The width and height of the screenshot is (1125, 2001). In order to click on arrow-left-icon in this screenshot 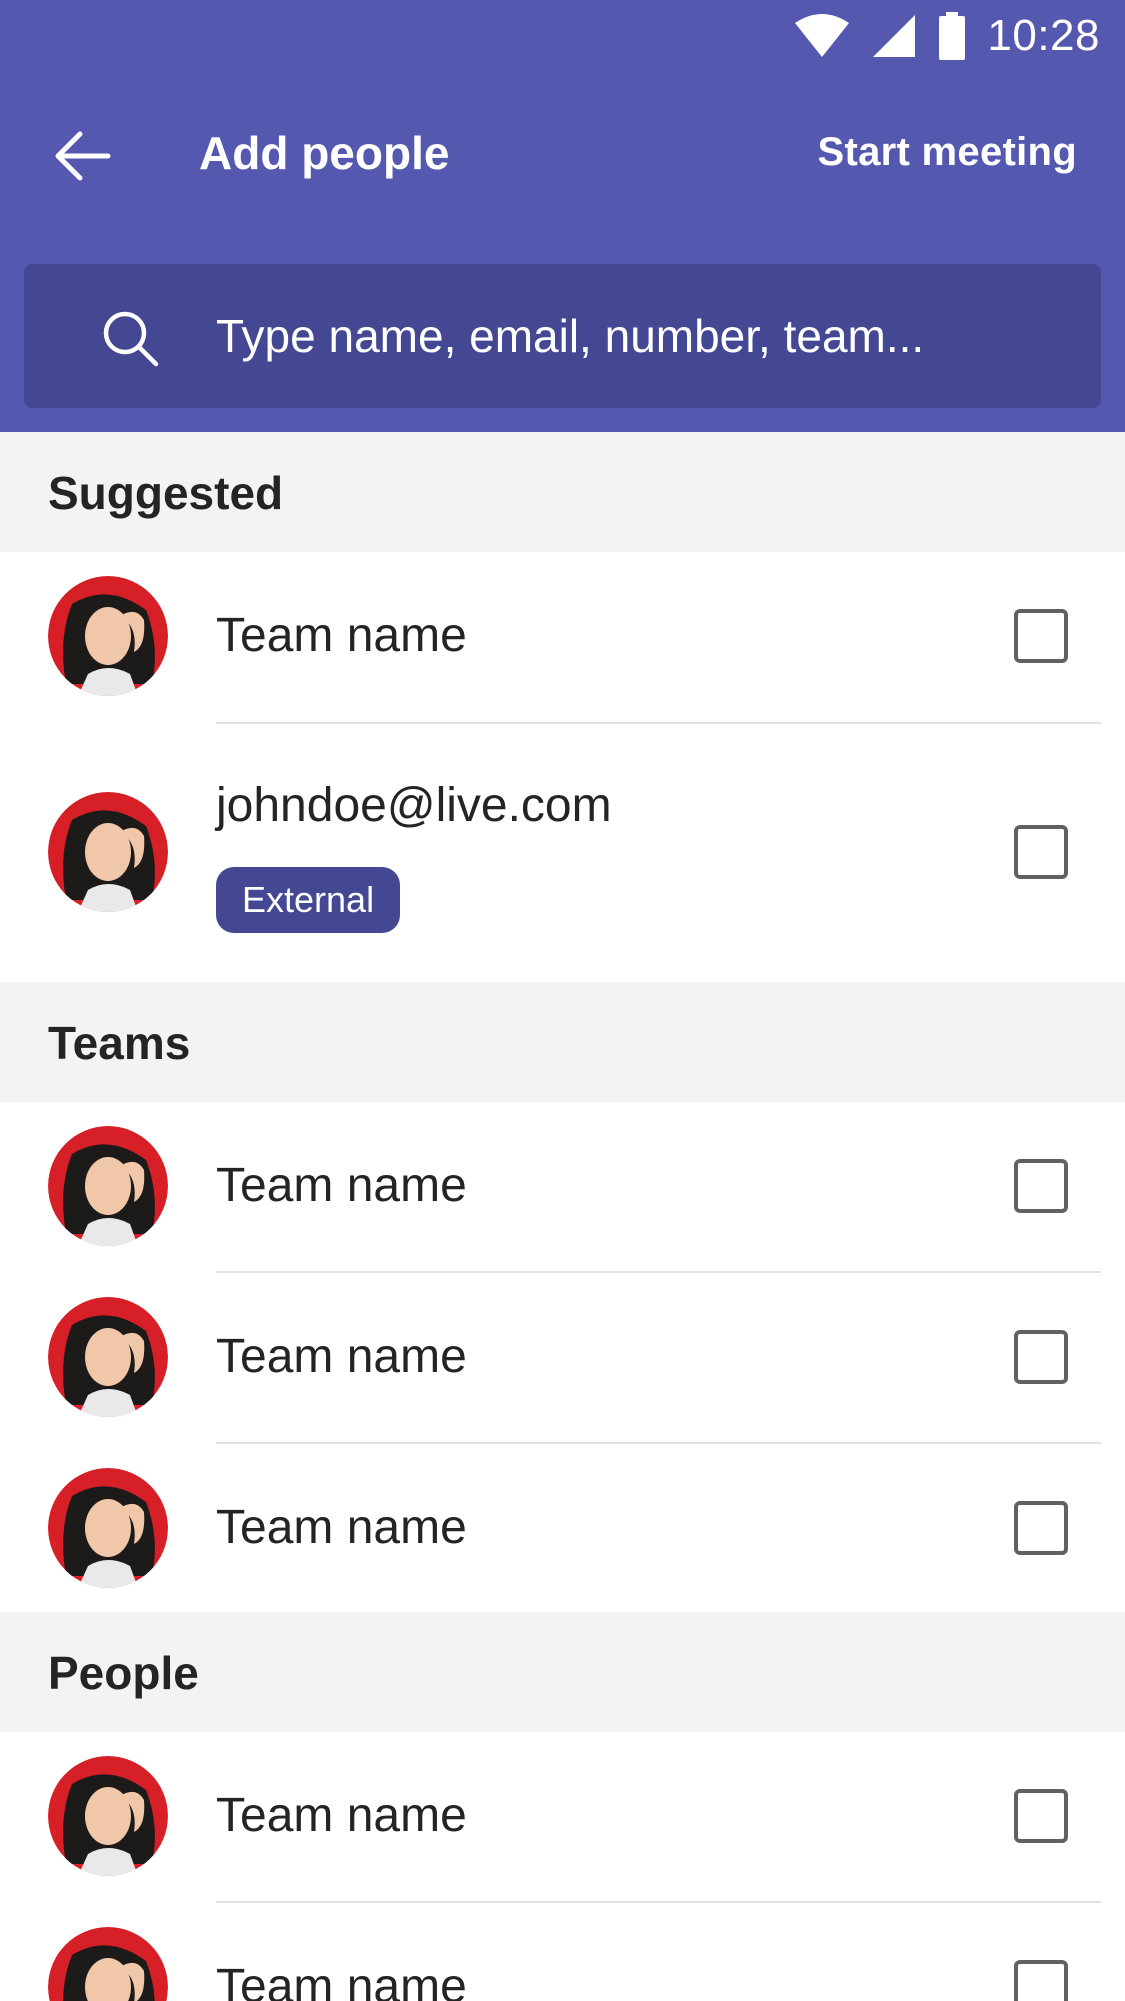, I will do `click(83, 156)`.